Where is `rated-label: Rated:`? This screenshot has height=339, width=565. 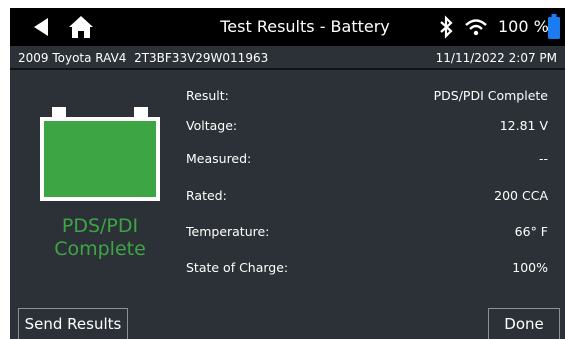 rated-label: Rated: is located at coordinates (206, 195).